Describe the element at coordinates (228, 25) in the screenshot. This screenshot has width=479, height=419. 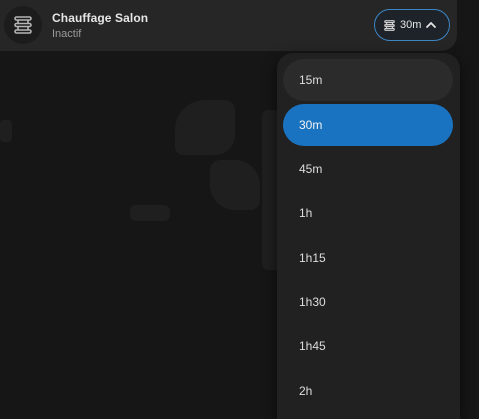
I see `entity-card: Chauffage Salon Inactif 30m` at that location.